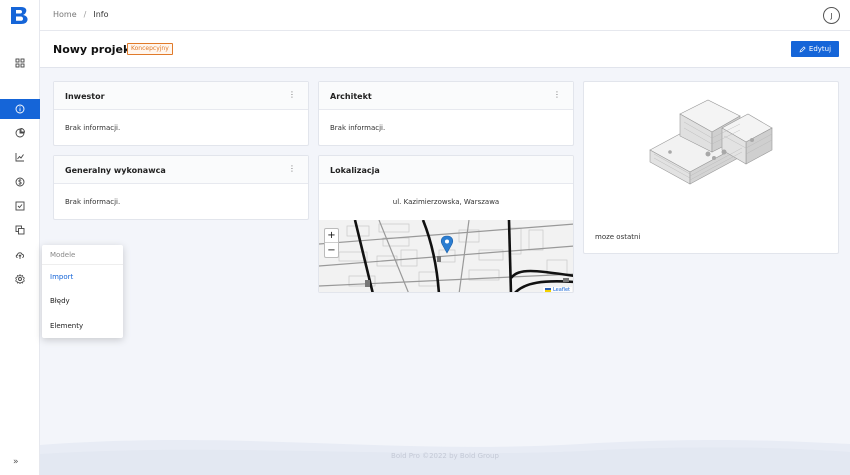  Describe the element at coordinates (358, 128) in the screenshot. I see `architect-card-body: Brak informacji.` at that location.